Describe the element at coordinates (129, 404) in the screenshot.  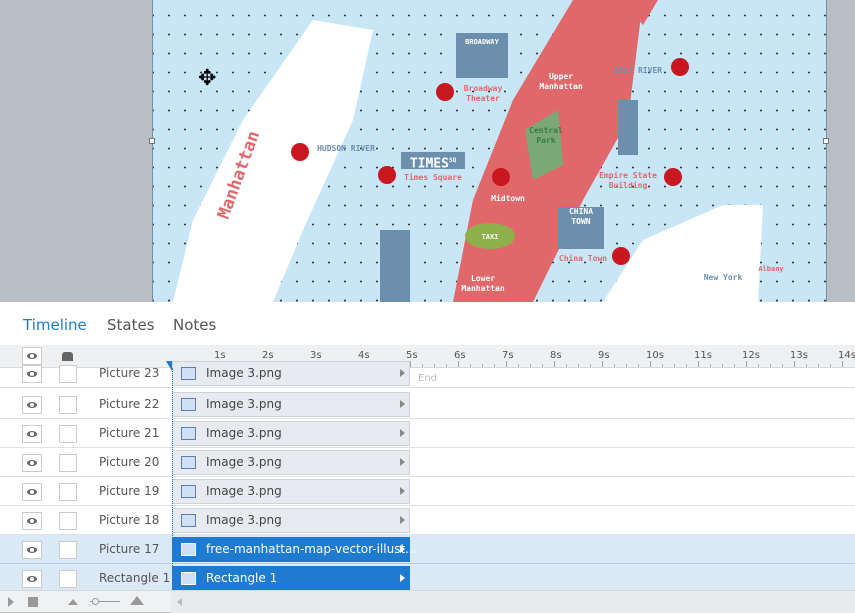
I see `layer-name: Picture 22` at that location.